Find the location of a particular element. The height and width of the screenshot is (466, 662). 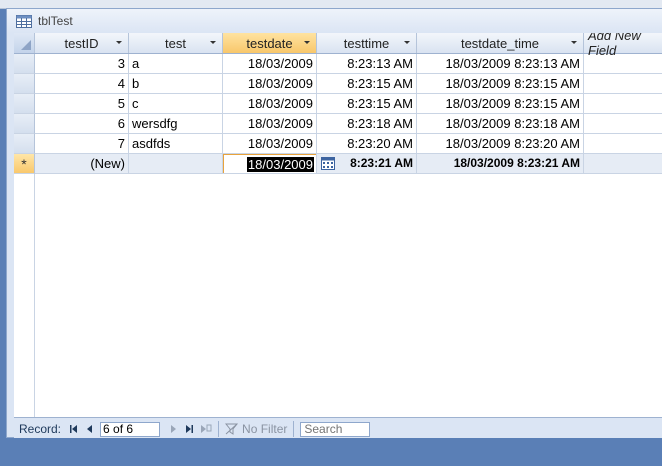

column-header-add-new-field: Add New Field is located at coordinates (623, 45).